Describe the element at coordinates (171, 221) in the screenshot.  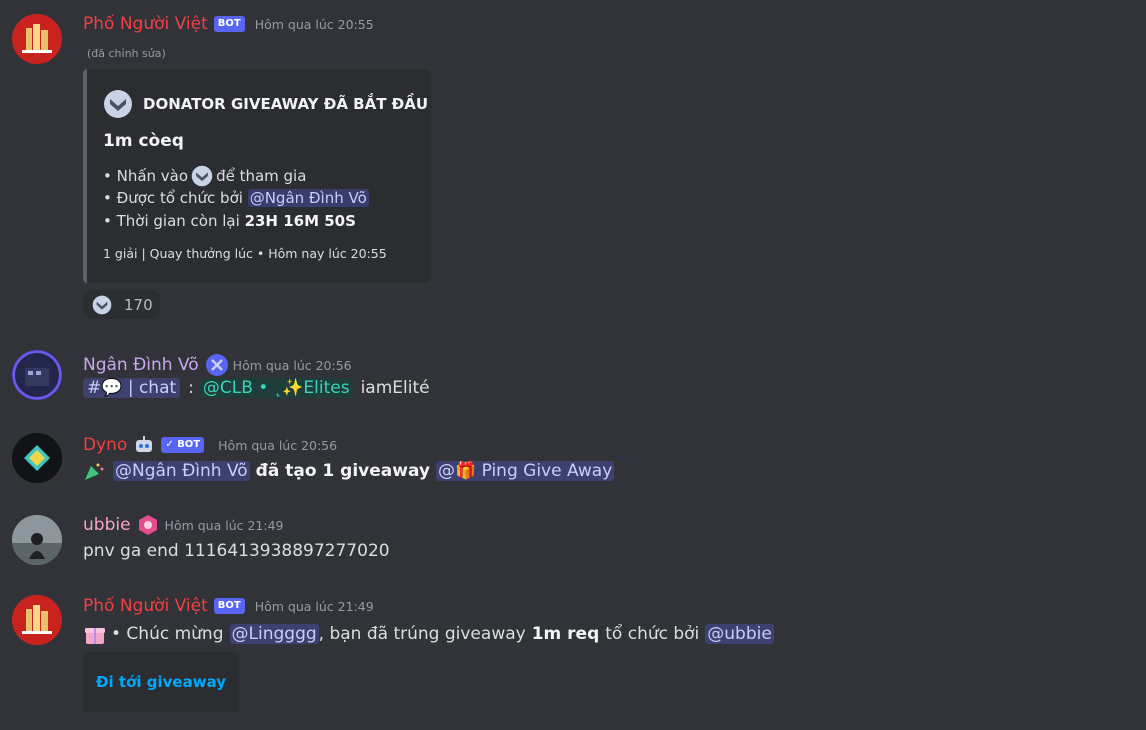
I see `embed-line3-pre: • Thời gian còn lại` at that location.